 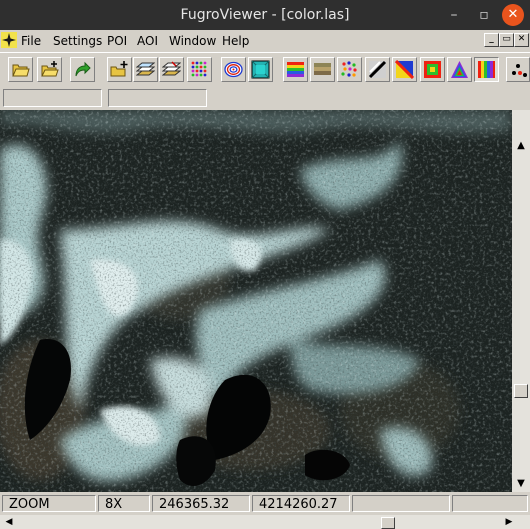 What do you see at coordinates (521, 484) in the screenshot?
I see `scroll-down-icon: ▼` at bounding box center [521, 484].